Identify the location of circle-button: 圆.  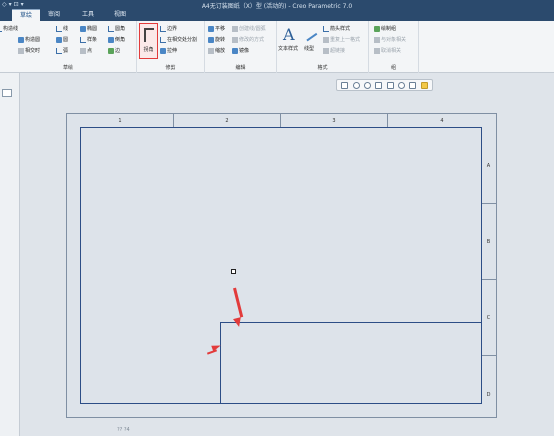
(62, 39).